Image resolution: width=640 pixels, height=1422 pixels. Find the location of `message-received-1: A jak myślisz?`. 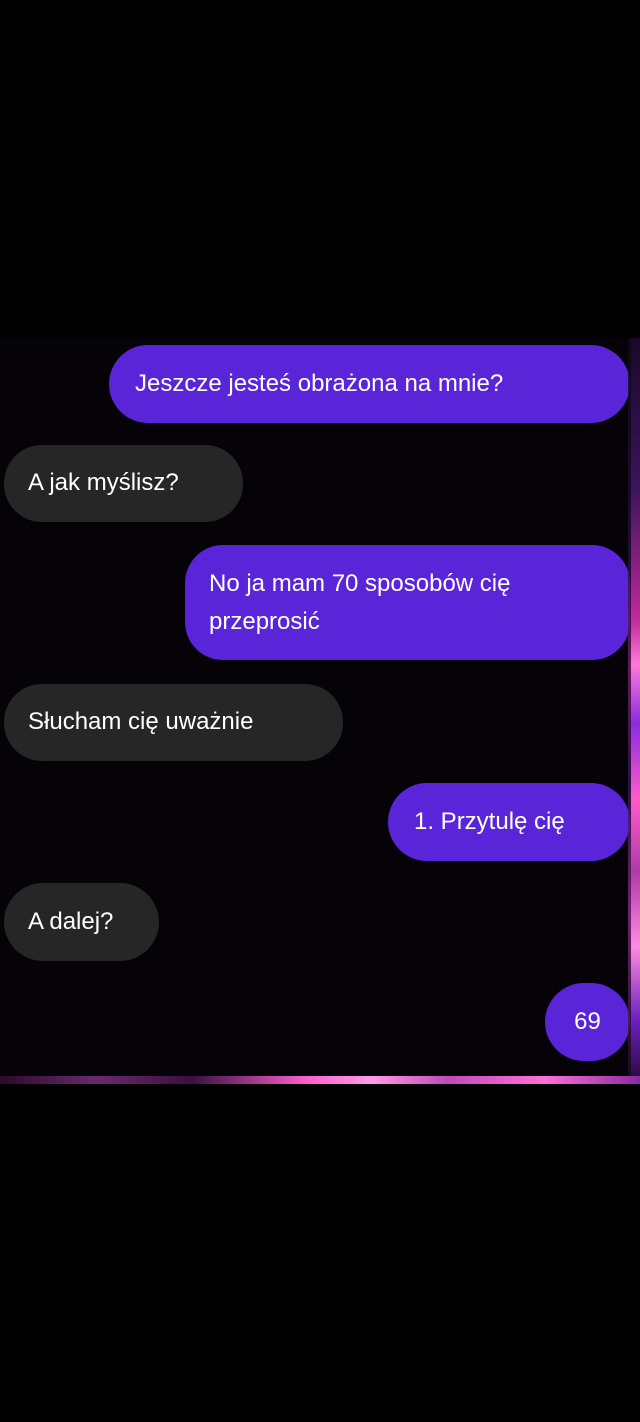

message-received-1: A jak myślisz? is located at coordinates (123, 483).